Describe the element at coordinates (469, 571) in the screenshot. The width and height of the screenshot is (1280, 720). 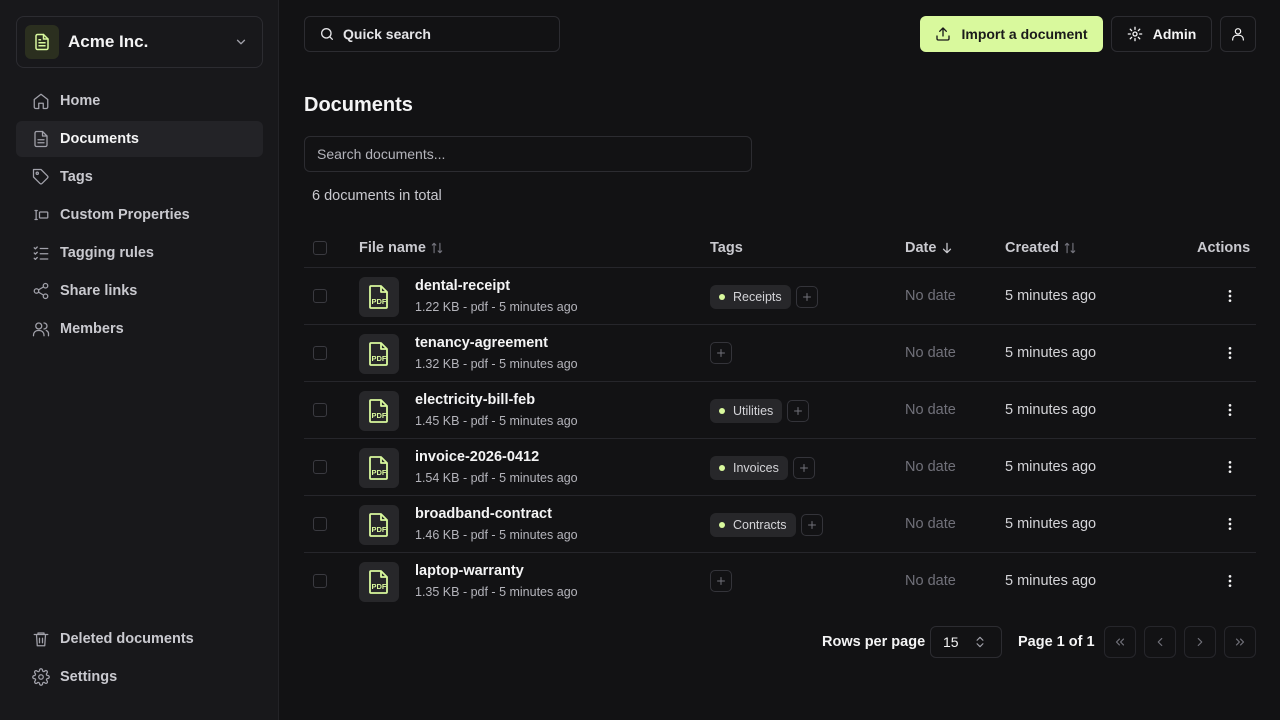
I see `file-name-link: laptop-warranty` at that location.